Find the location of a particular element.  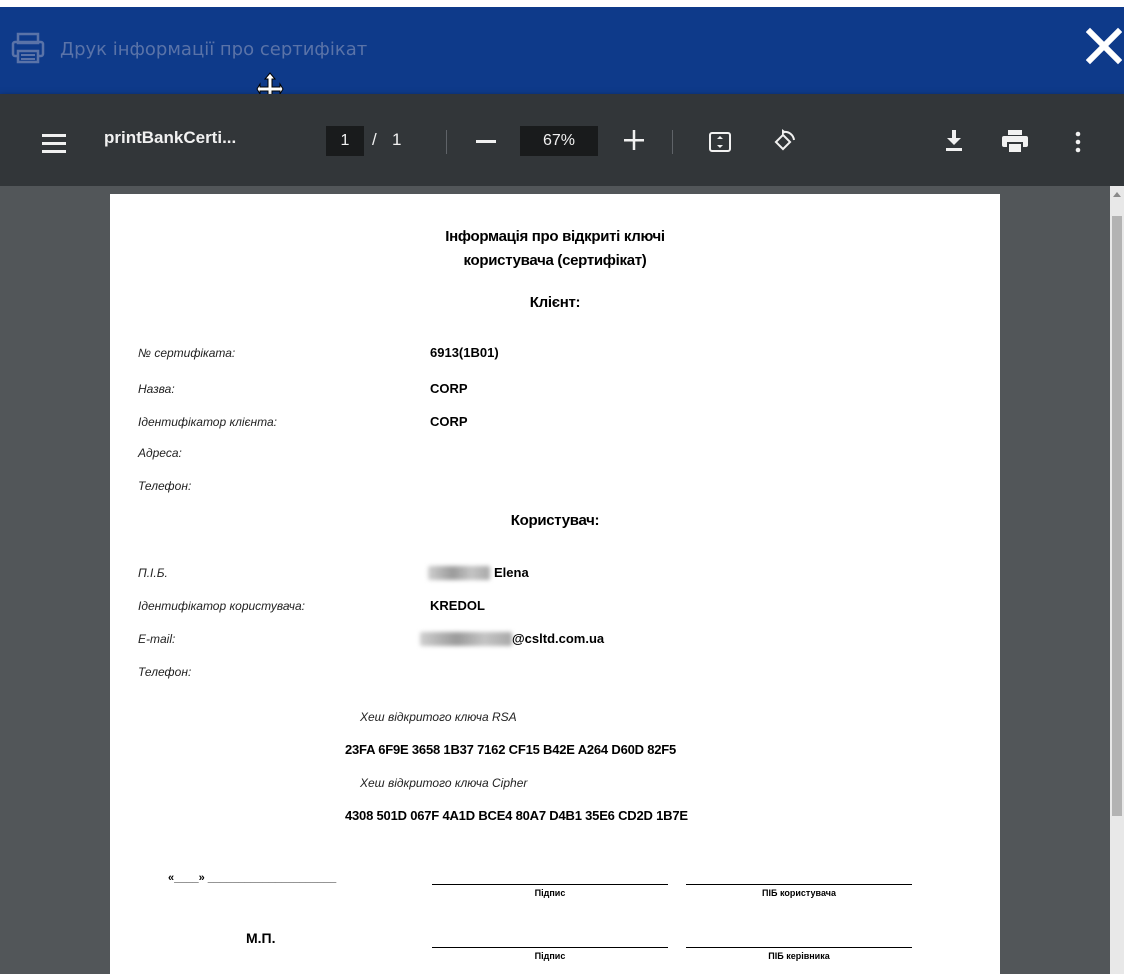

more-icon is located at coordinates (1078, 142).